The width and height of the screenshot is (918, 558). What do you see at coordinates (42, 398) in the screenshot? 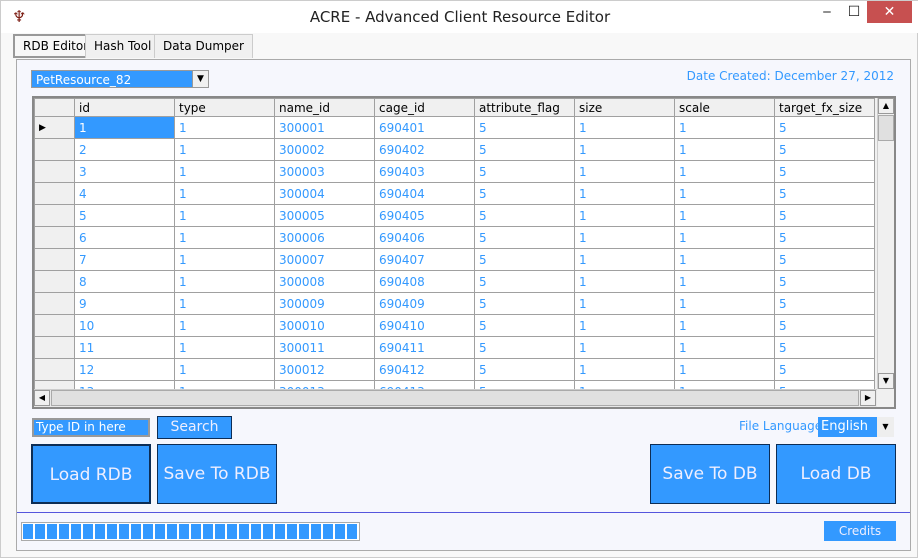
I see `scroll-left-icon: ◀` at bounding box center [42, 398].